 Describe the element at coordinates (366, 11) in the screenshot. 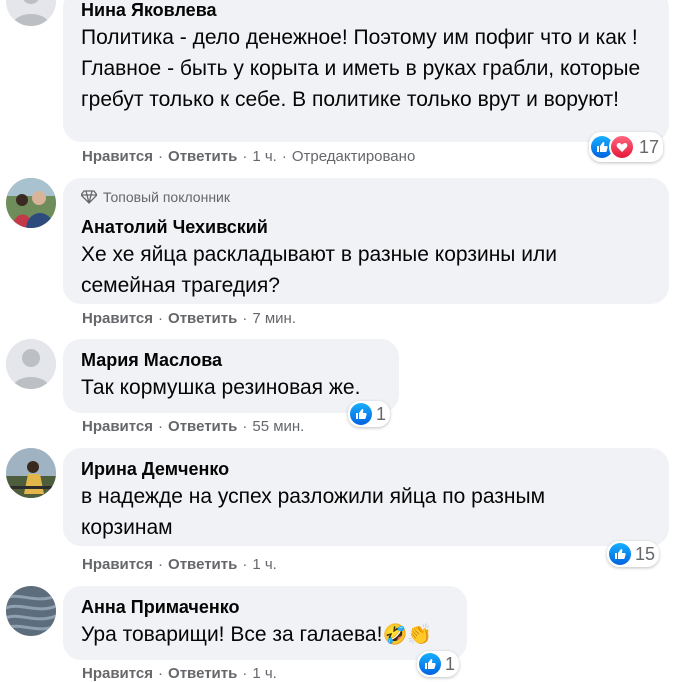

I see `comment-author: Нина Яковлева` at that location.